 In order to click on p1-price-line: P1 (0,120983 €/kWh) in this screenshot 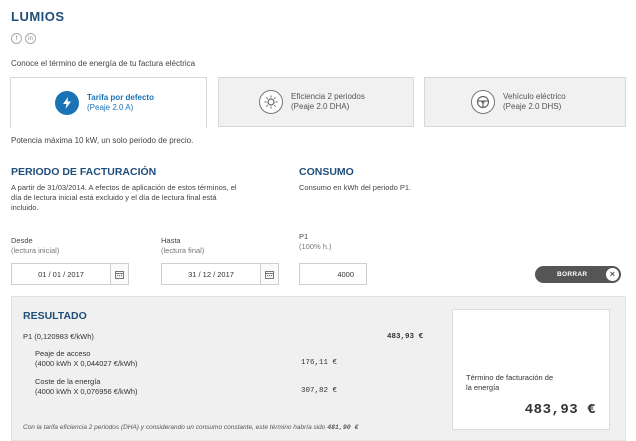, I will do `click(58, 336)`.